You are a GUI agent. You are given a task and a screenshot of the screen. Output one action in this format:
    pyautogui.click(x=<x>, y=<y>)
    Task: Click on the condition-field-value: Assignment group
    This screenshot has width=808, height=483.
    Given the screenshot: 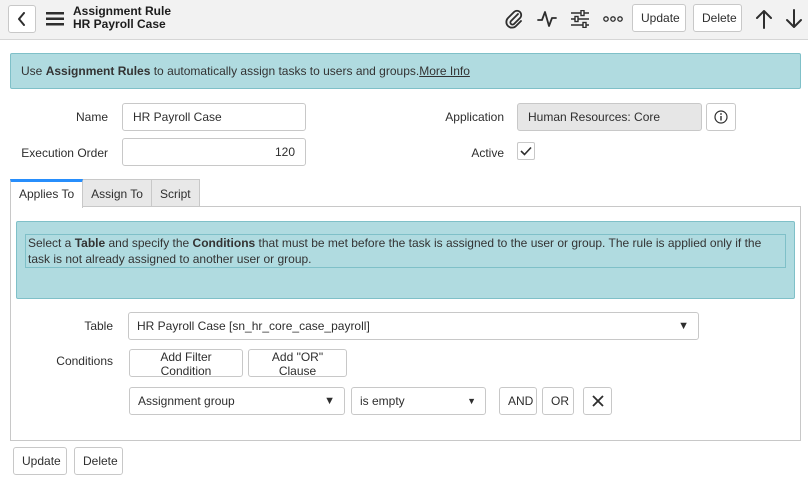 What is the action you would take?
    pyautogui.click(x=186, y=401)
    